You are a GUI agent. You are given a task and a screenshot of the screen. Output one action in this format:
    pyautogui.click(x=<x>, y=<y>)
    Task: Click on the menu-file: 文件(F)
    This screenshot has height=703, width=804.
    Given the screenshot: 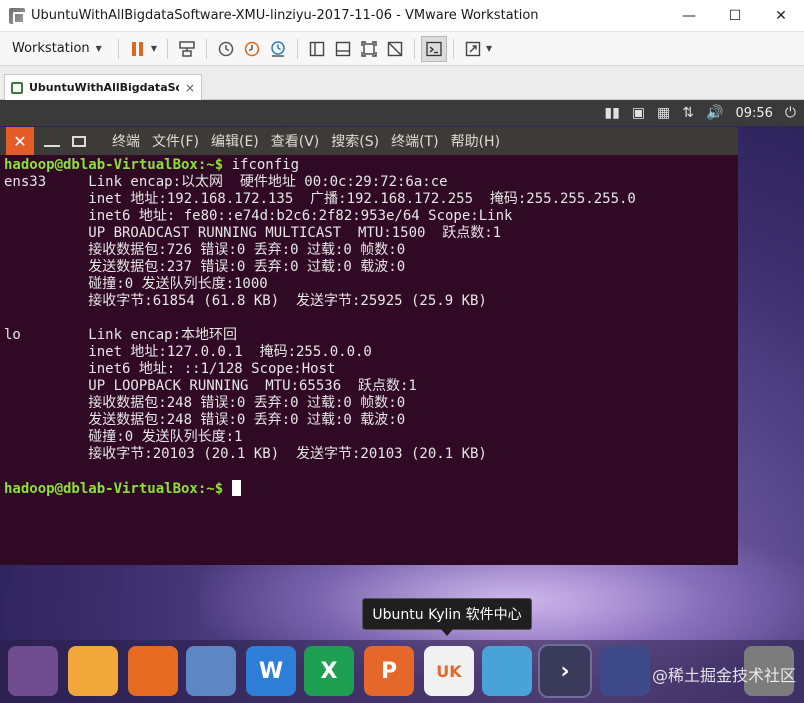 What is the action you would take?
    pyautogui.click(x=175, y=141)
    